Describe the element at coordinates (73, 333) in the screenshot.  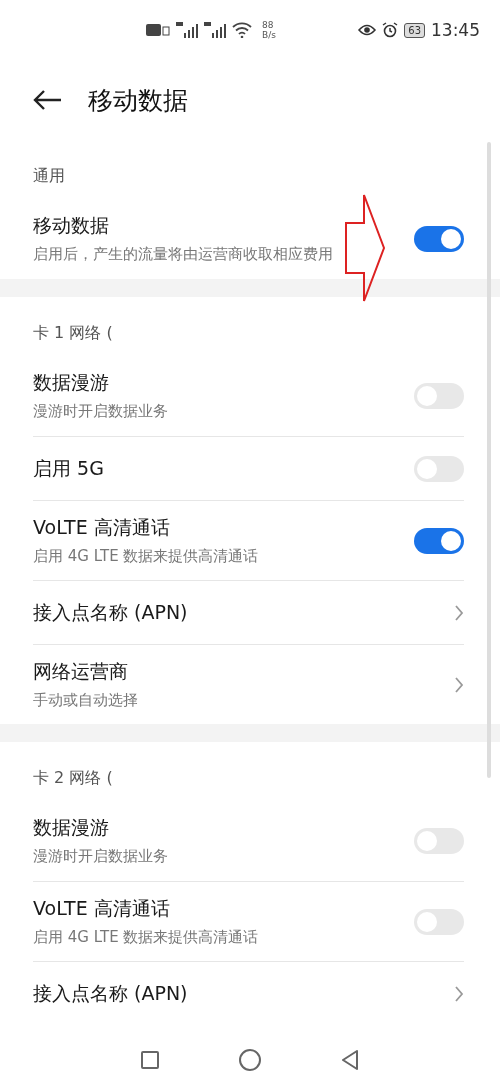
I see `section-header: 卡 1 网络 (` at that location.